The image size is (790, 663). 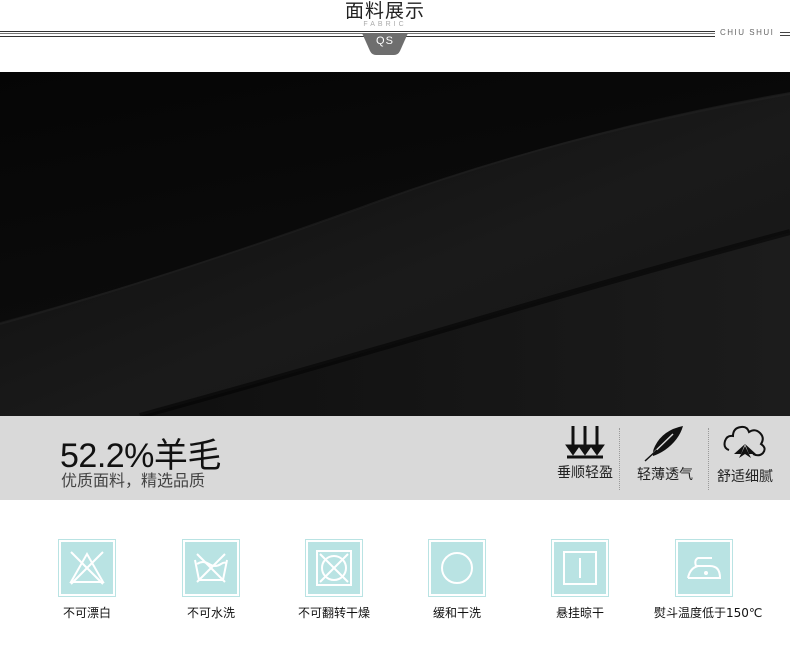 I want to click on cotton-icon, so click(x=744, y=441).